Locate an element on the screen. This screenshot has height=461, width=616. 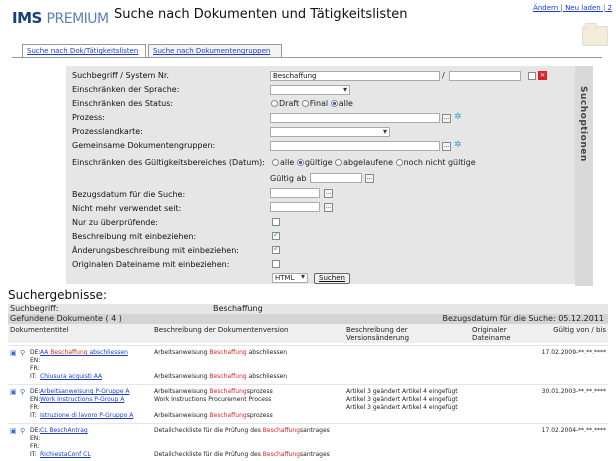
term-value: Beschaffung is located at coordinates (238, 308).